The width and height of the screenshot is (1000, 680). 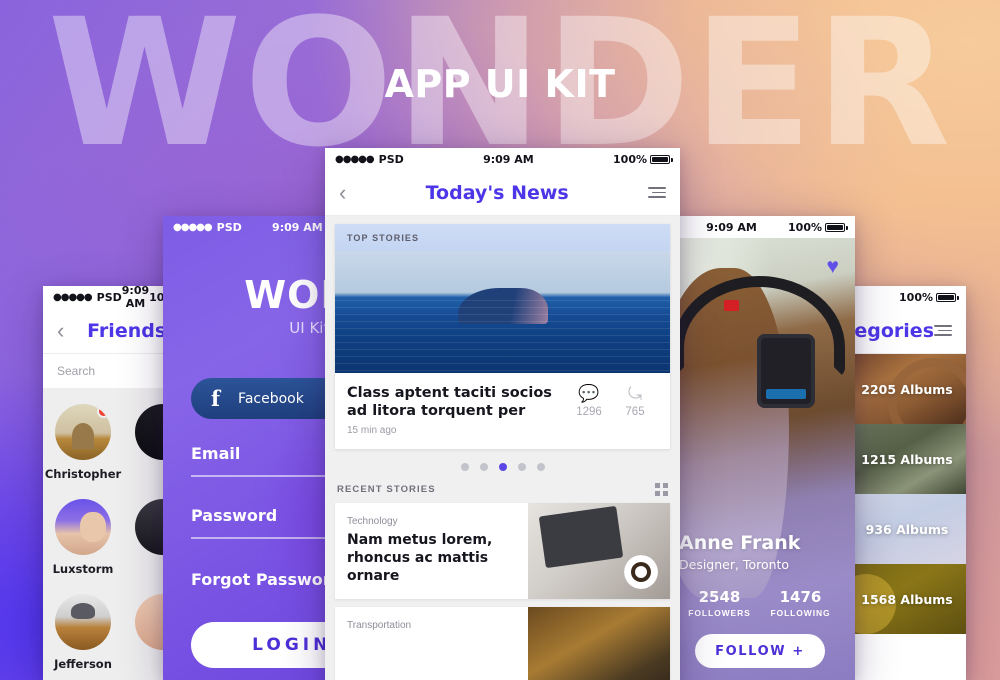 I want to click on comments-count: 1296, so click(x=589, y=412).